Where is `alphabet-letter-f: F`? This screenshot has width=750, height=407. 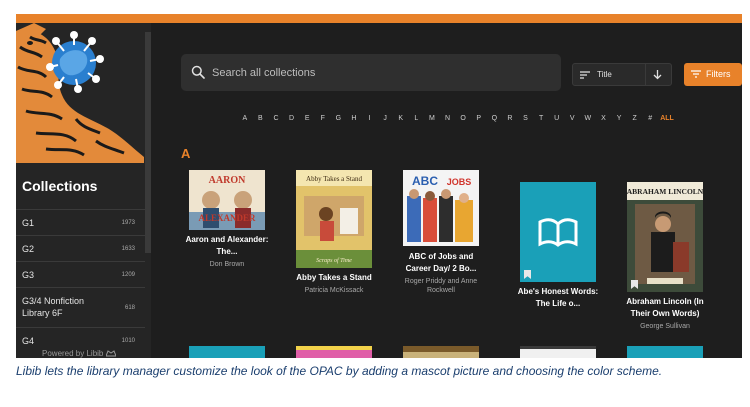
alphabet-letter-f: F is located at coordinates (323, 121).